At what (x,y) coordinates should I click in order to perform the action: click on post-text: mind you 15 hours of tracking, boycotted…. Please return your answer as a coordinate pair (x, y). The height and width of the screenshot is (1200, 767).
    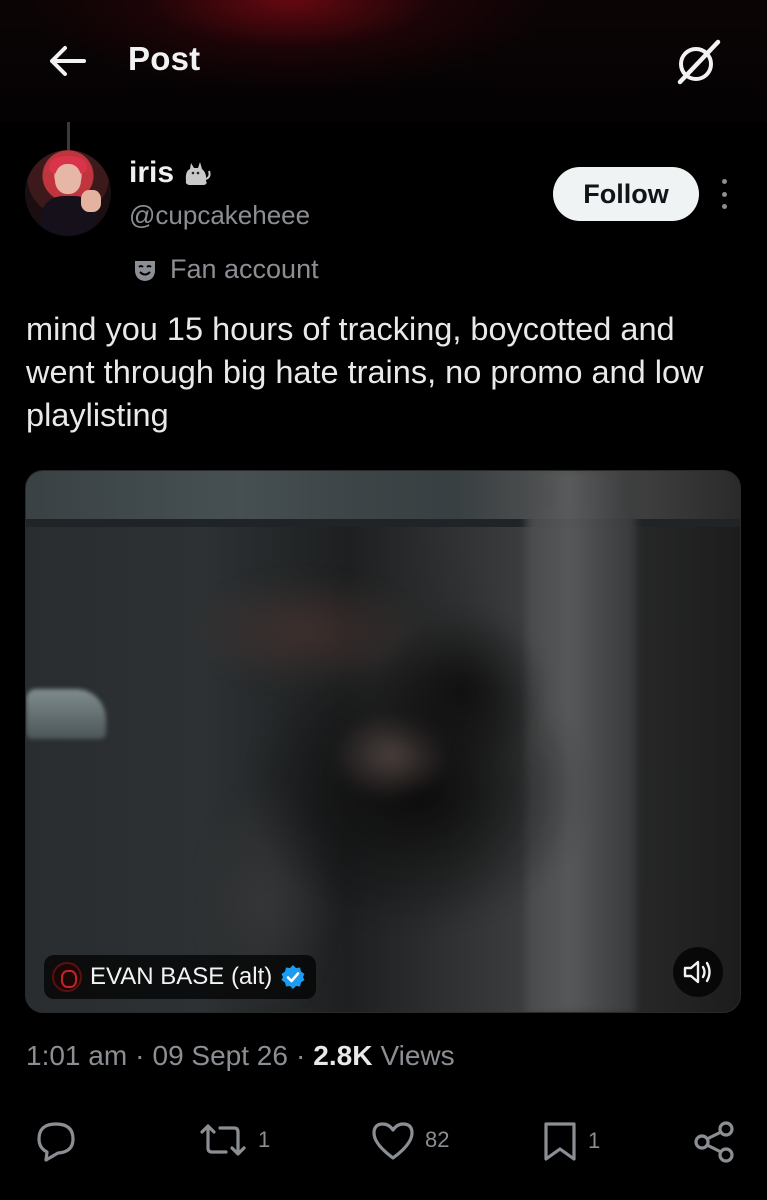
    Looking at the image, I should click on (365, 372).